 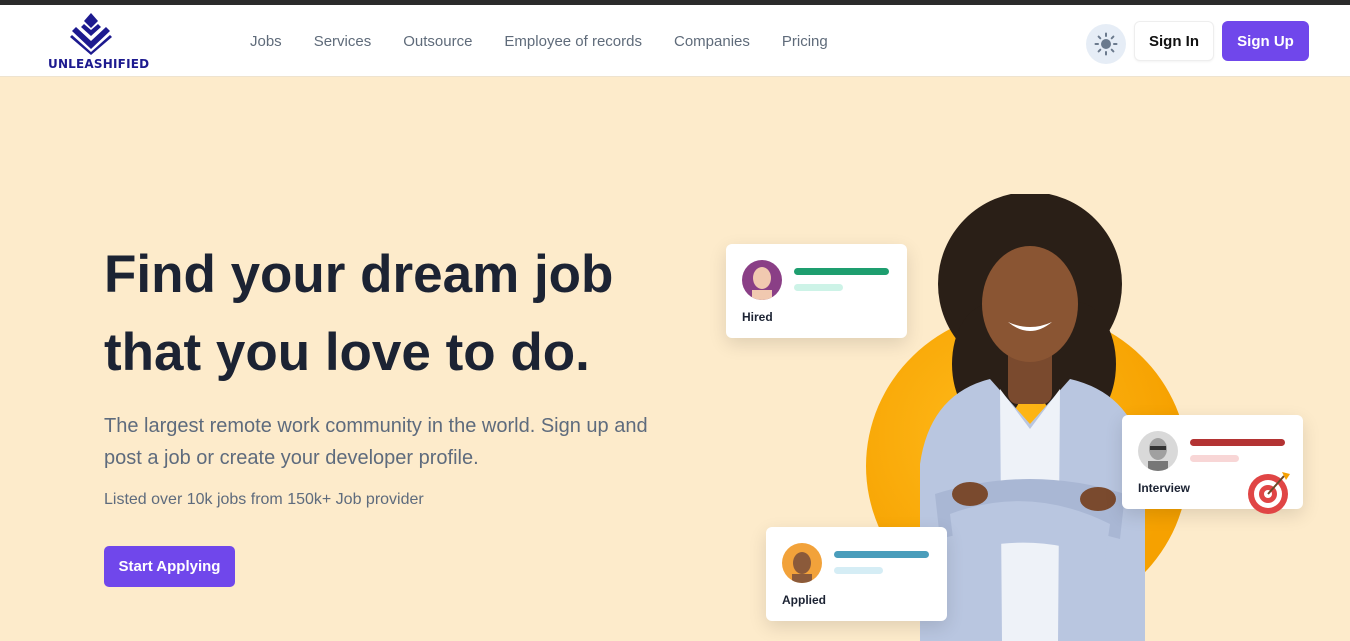 What do you see at coordinates (343, 41) in the screenshot?
I see `nav-link-services: Services` at bounding box center [343, 41].